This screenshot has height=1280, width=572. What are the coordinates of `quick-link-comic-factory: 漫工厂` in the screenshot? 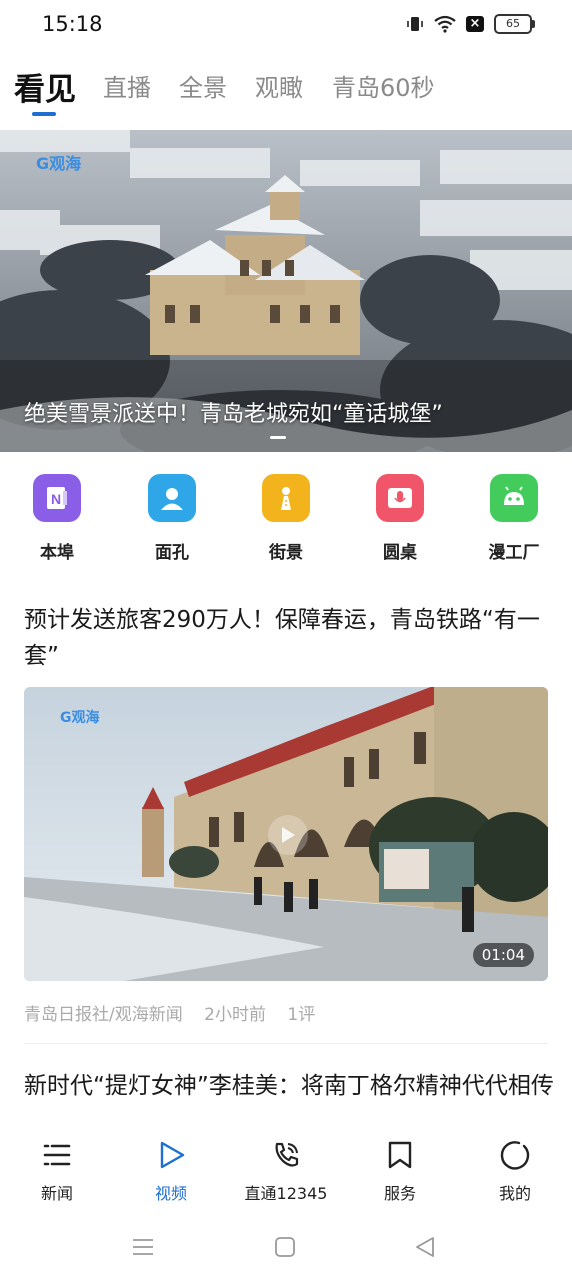 It's located at (514, 517).